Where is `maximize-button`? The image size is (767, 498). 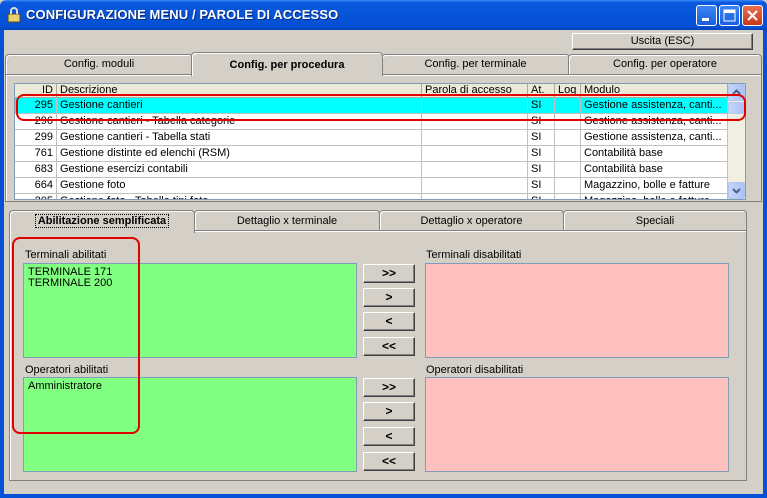
maximize-button is located at coordinates (729, 15).